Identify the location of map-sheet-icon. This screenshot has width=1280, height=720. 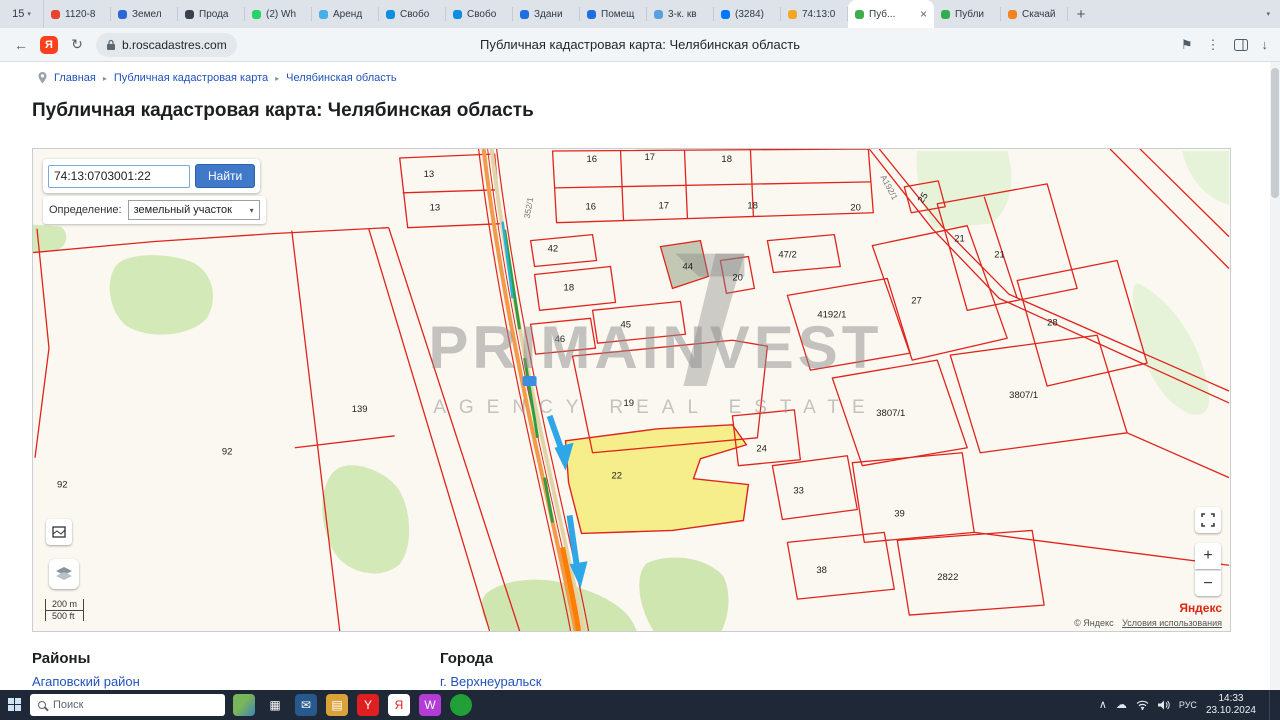
(59, 532).